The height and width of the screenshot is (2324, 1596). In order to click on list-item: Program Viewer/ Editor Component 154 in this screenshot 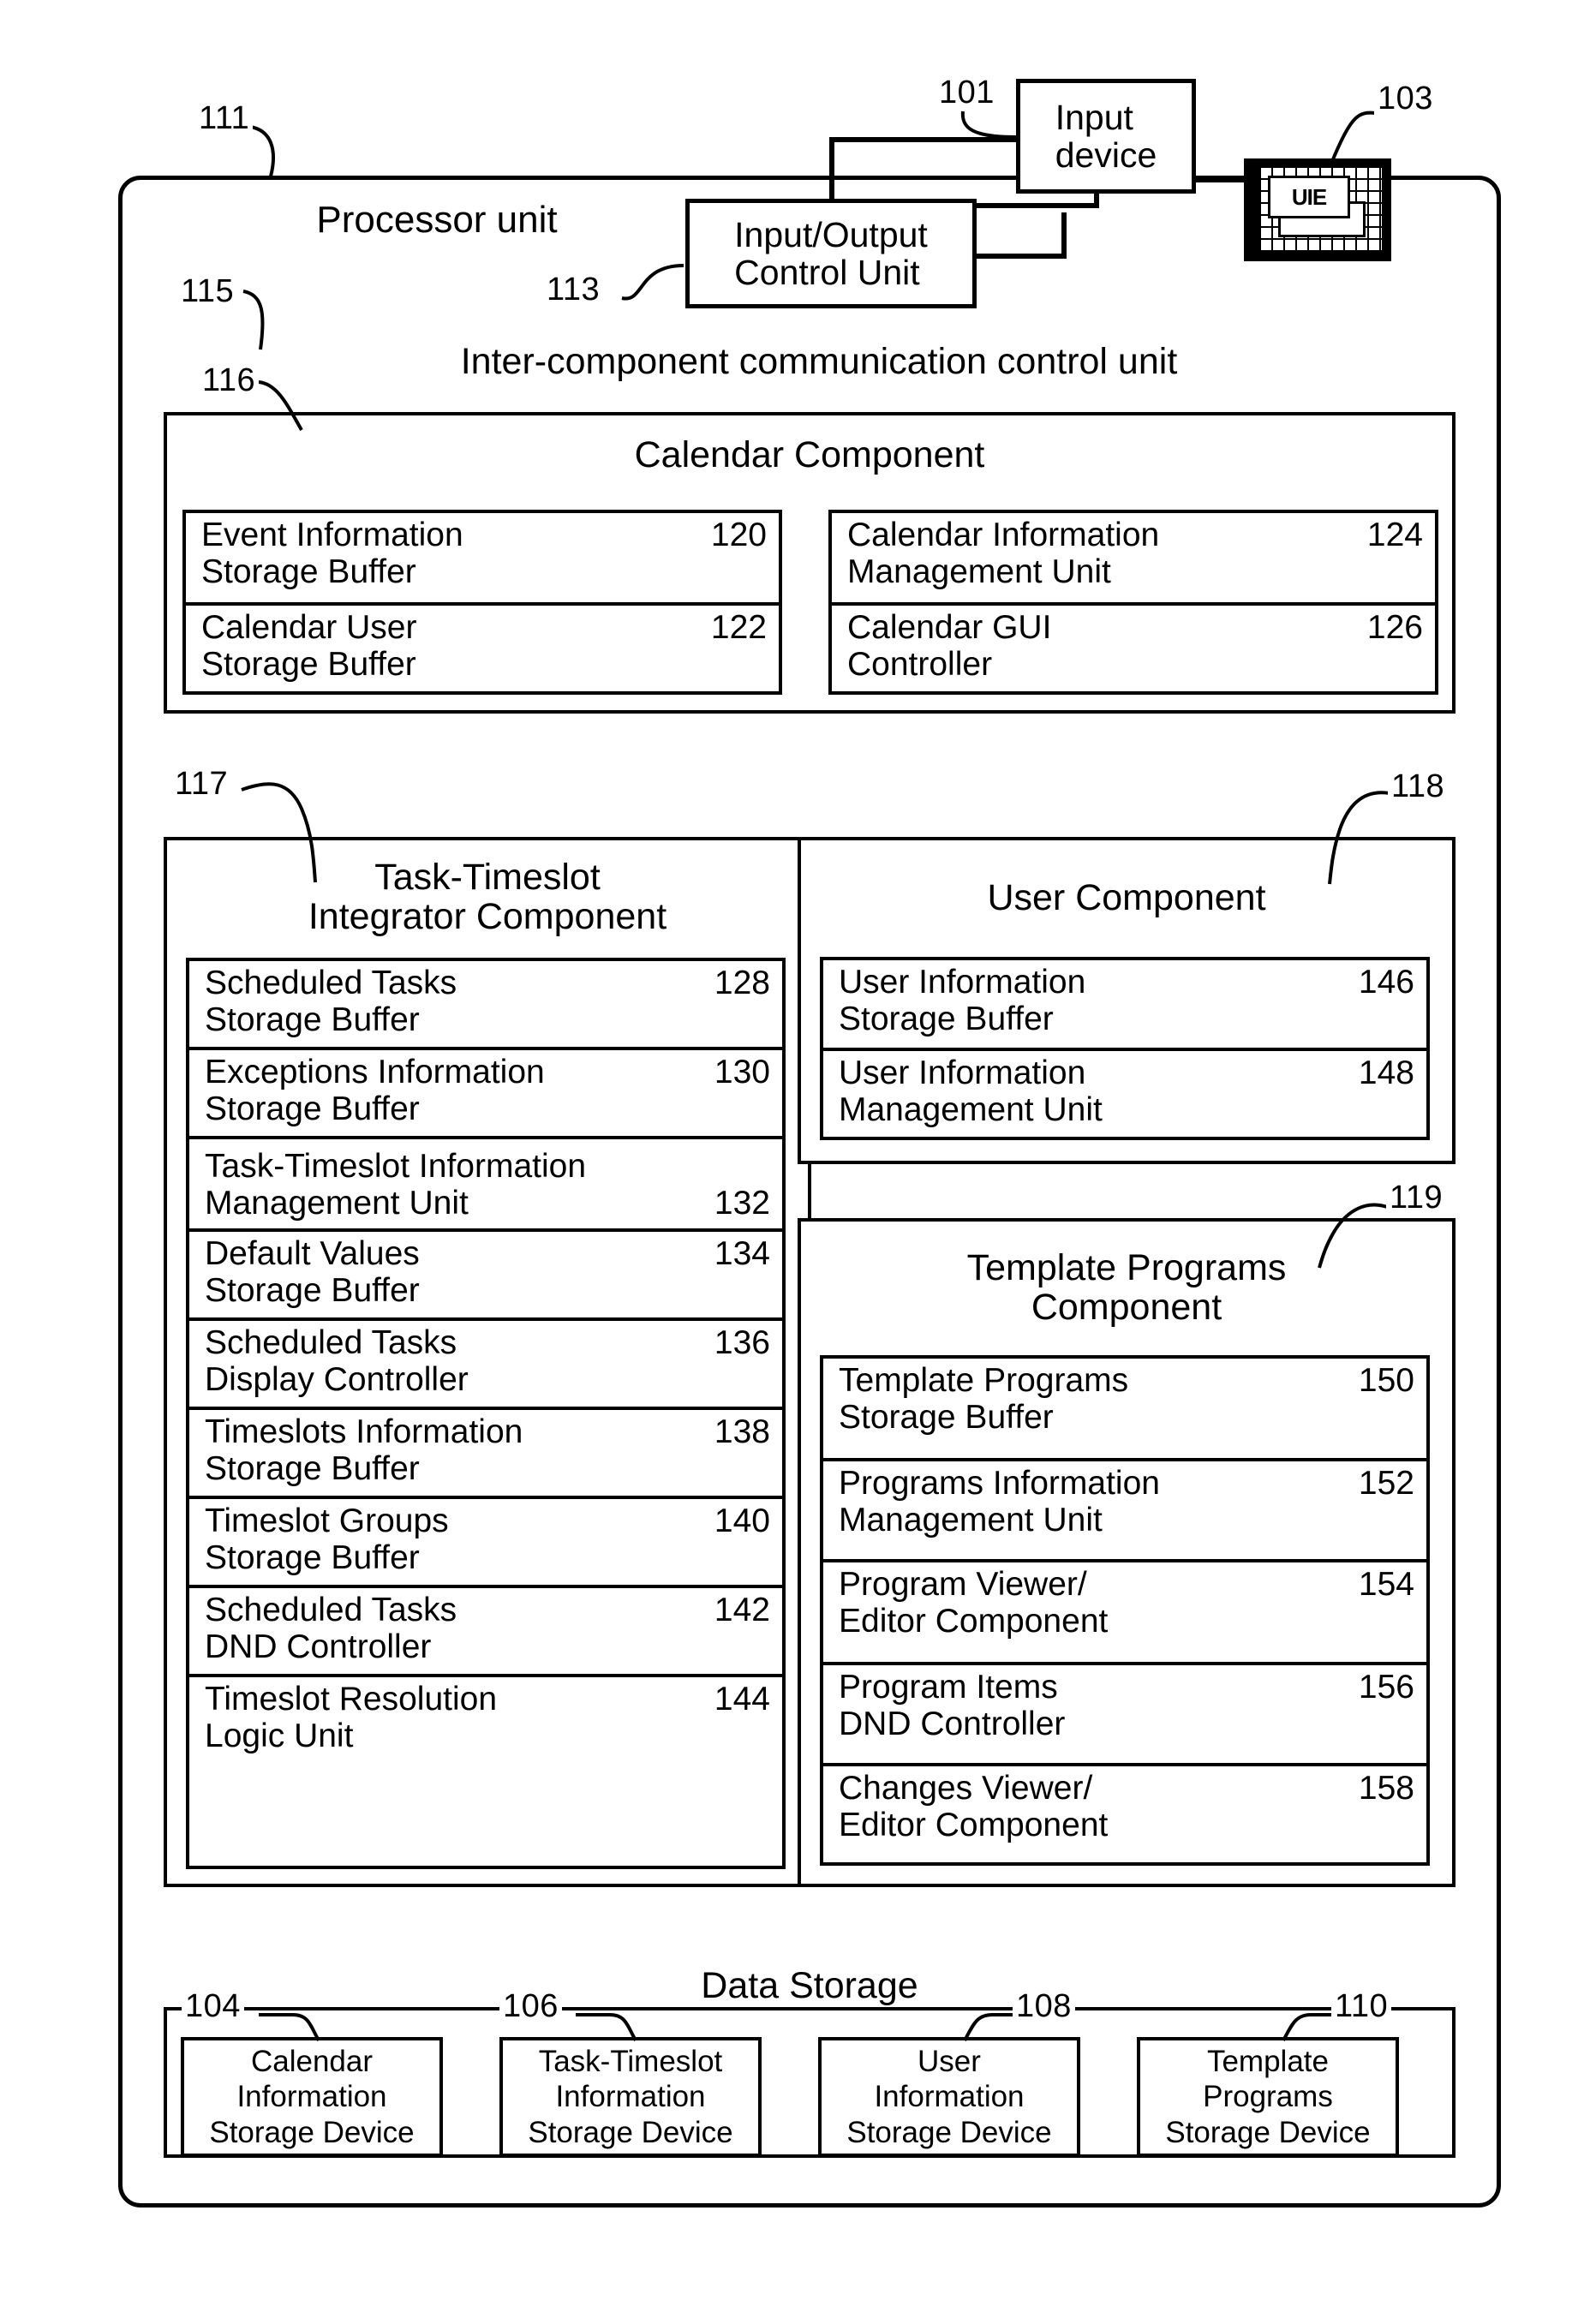, I will do `click(1124, 1613)`.